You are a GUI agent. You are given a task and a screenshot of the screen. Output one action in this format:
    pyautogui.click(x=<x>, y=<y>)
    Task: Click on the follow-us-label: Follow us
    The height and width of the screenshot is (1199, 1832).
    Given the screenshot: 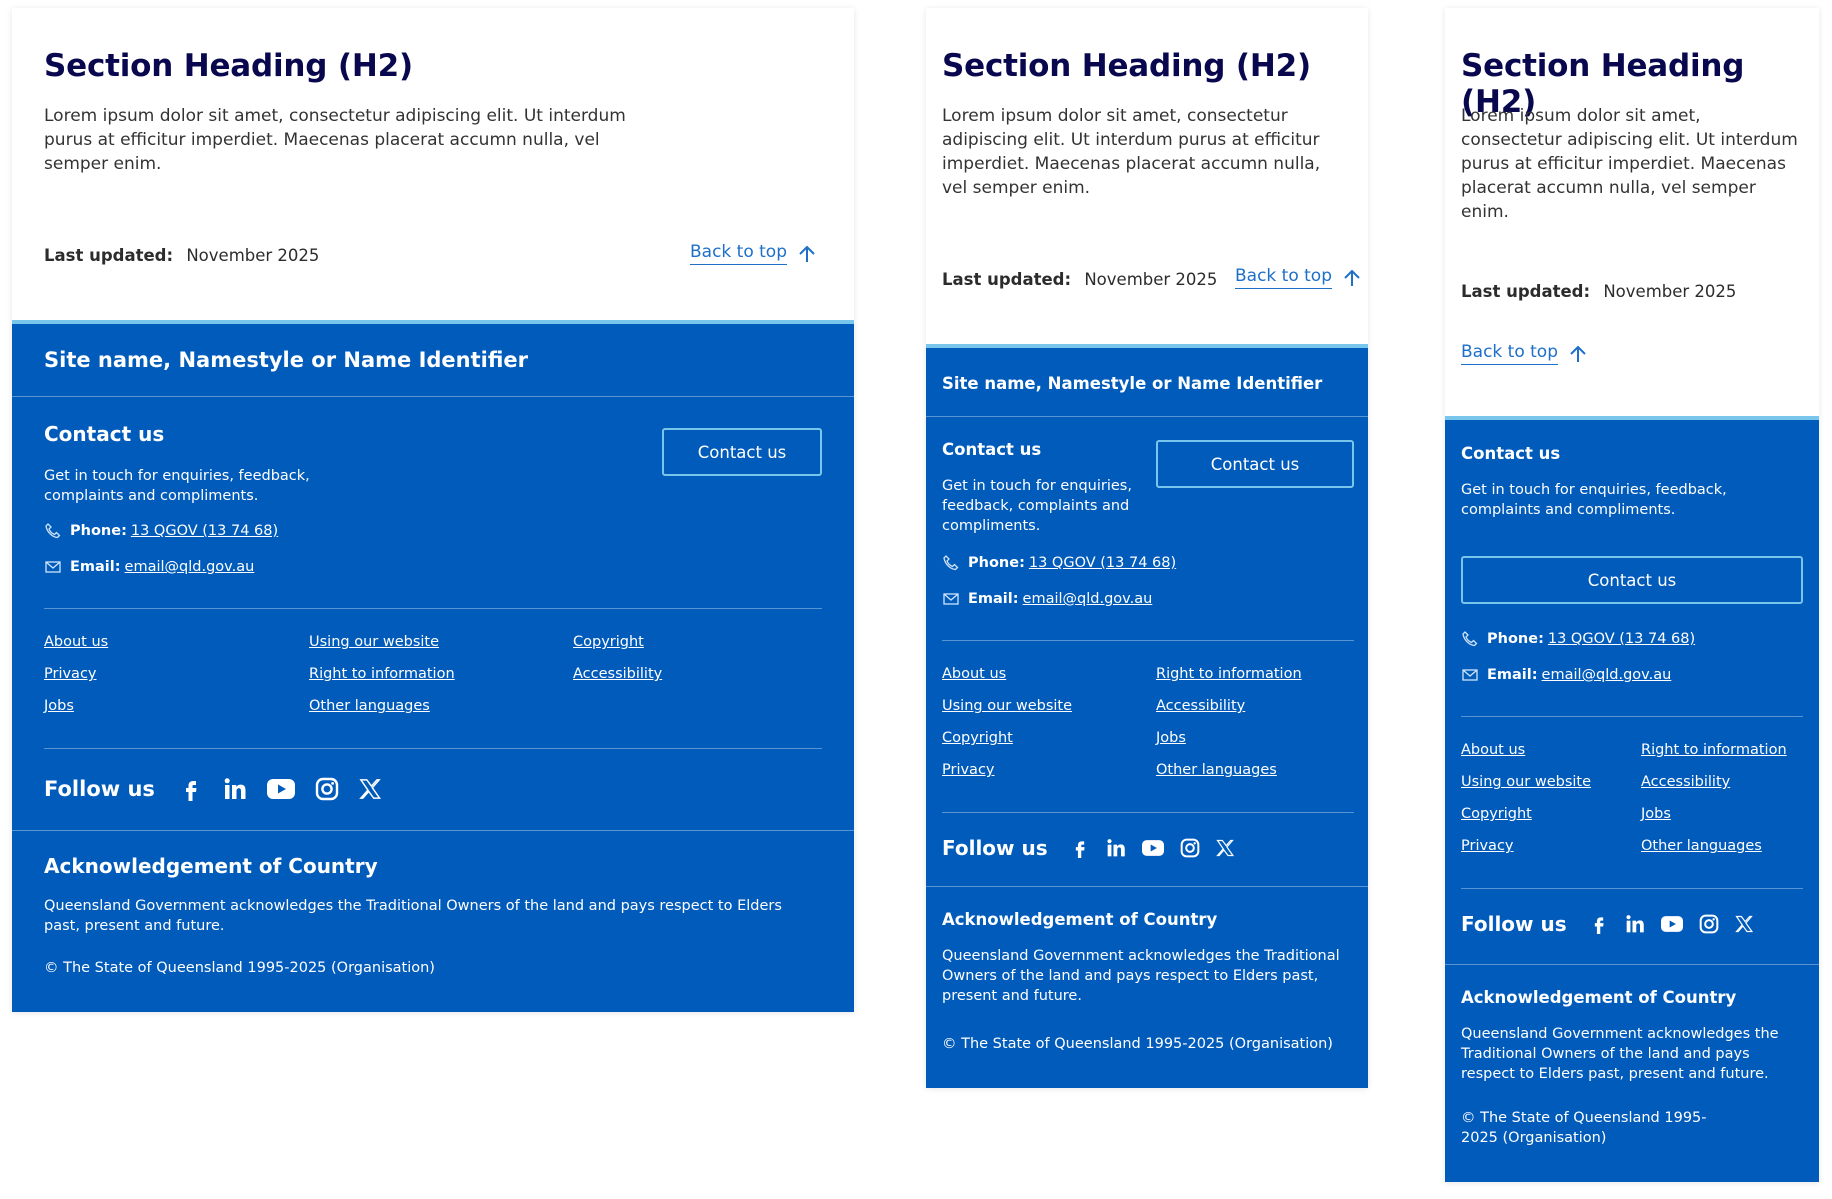 What is the action you would take?
    pyautogui.click(x=99, y=789)
    